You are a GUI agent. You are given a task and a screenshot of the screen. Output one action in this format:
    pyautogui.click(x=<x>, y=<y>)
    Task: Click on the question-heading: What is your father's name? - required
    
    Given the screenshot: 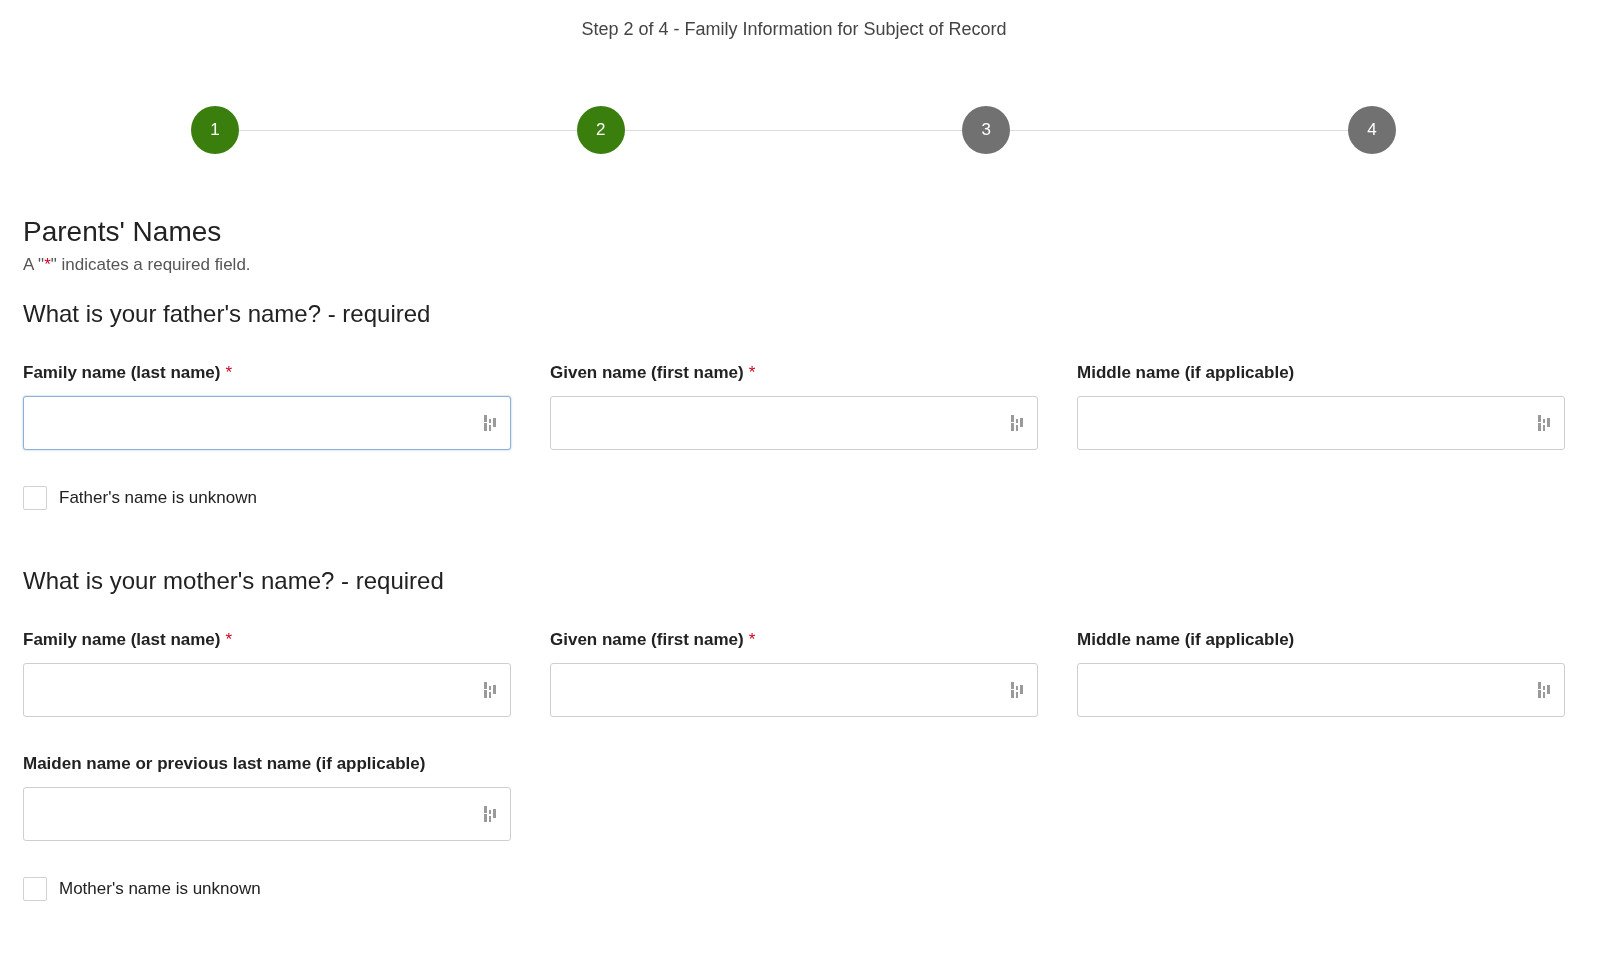 What is the action you would take?
    pyautogui.click(x=227, y=313)
    